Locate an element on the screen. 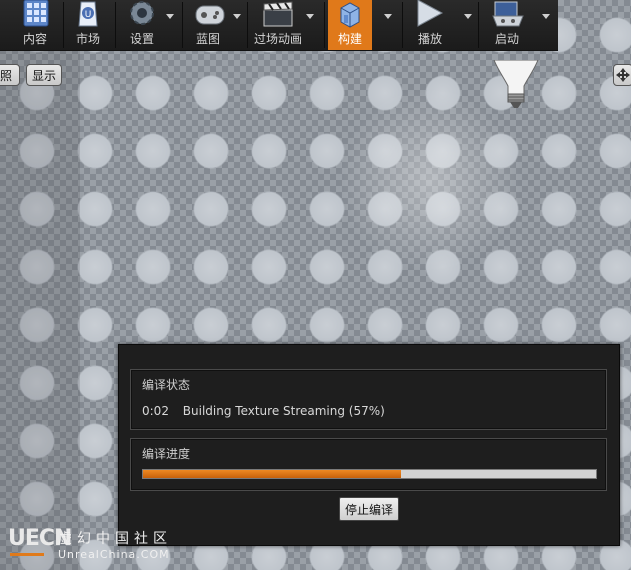 The width and height of the screenshot is (631, 570). maximize-viewport-button is located at coordinates (622, 75).